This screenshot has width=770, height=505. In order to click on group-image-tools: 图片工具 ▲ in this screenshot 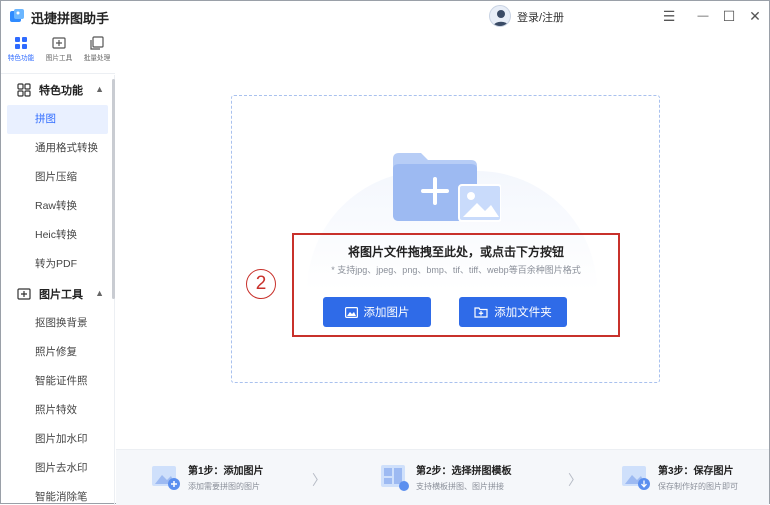, I will do `click(57, 294)`.